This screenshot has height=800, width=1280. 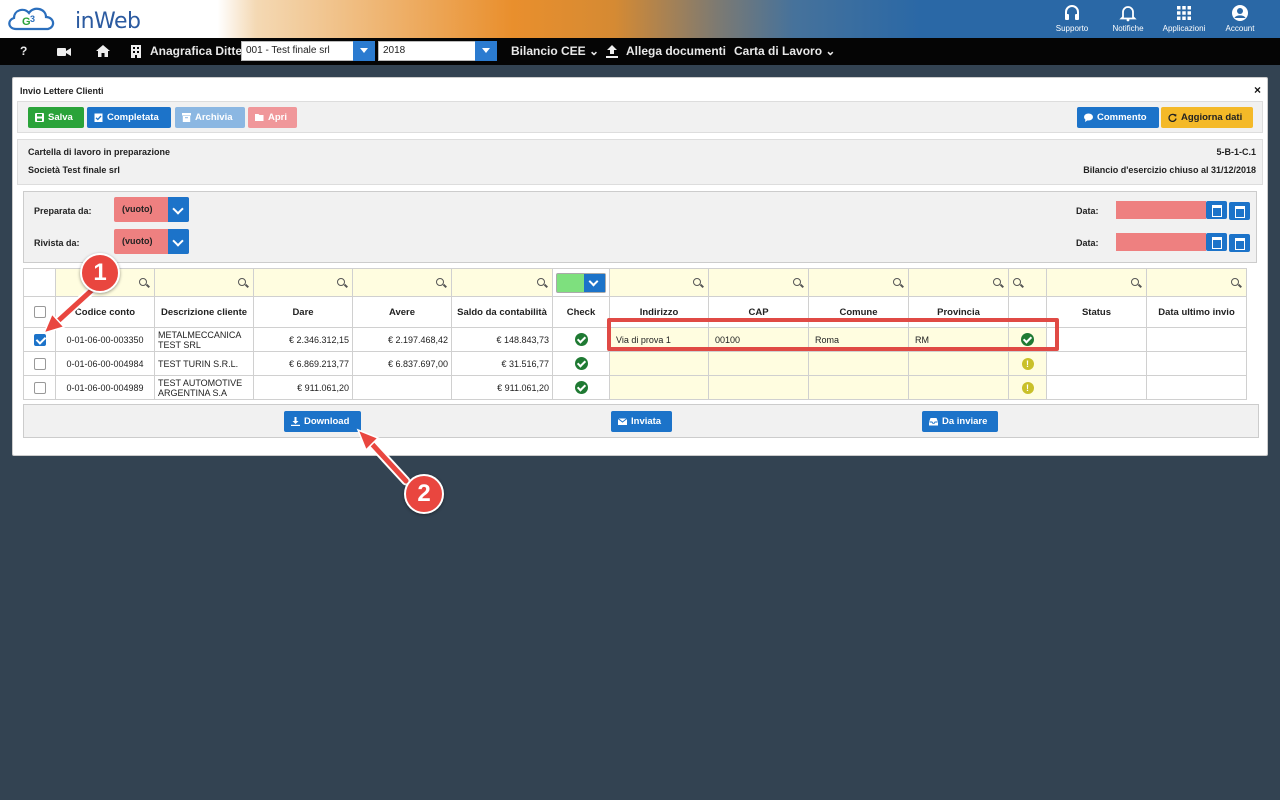 I want to click on year-select: 2018, so click(x=437, y=51).